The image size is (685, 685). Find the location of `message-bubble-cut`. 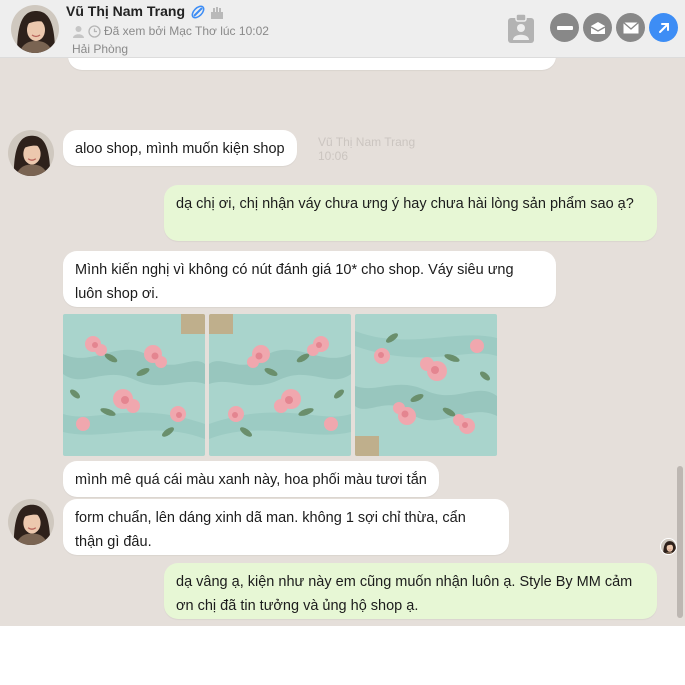

message-bubble-cut is located at coordinates (312, 64).